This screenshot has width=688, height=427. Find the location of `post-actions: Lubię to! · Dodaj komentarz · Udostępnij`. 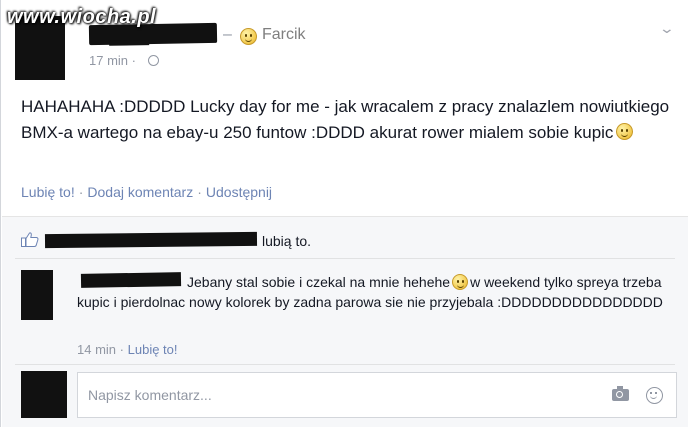

post-actions: Lubię to! · Dodaj komentarz · Udostępnij is located at coordinates (146, 192).